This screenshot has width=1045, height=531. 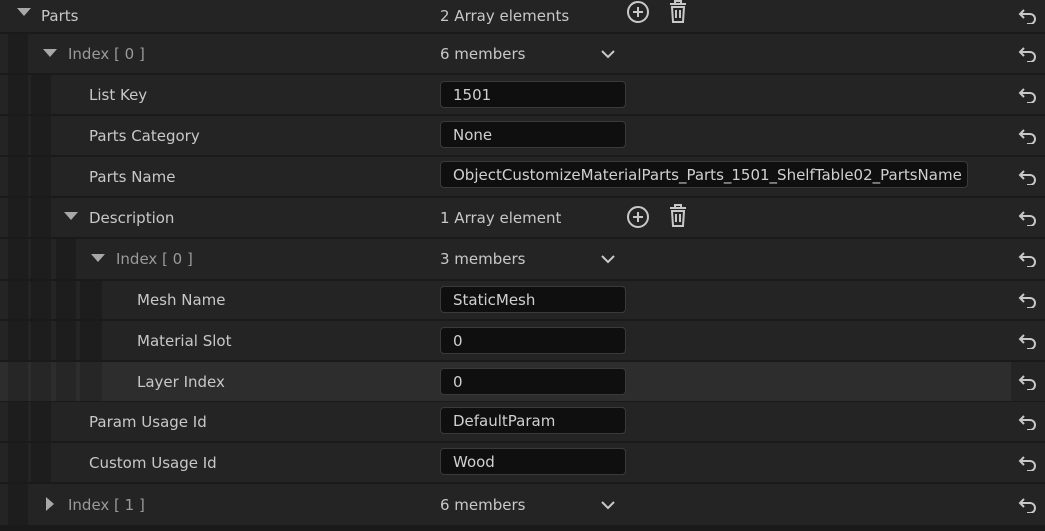 What do you see at coordinates (716, 462) in the screenshot?
I see `value-cell: Wood` at bounding box center [716, 462].